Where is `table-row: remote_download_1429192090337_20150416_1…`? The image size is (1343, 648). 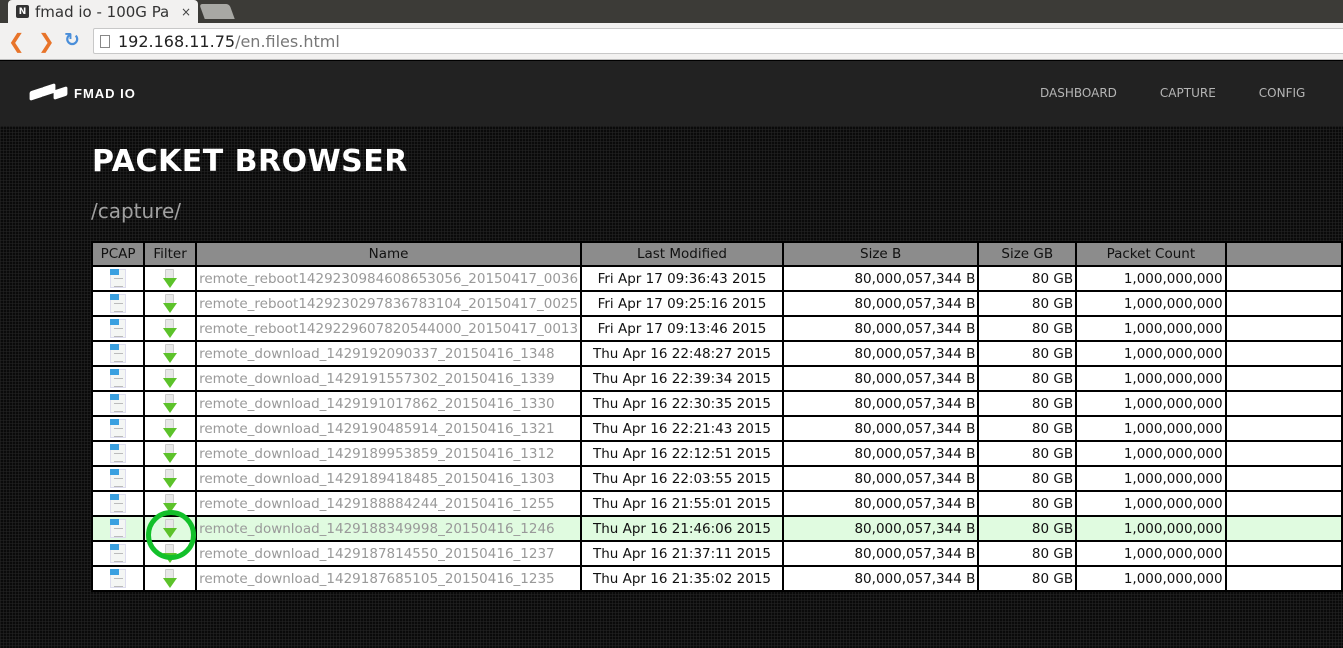
table-row: remote_download_1429192090337_20150416_1… is located at coordinates (716, 353).